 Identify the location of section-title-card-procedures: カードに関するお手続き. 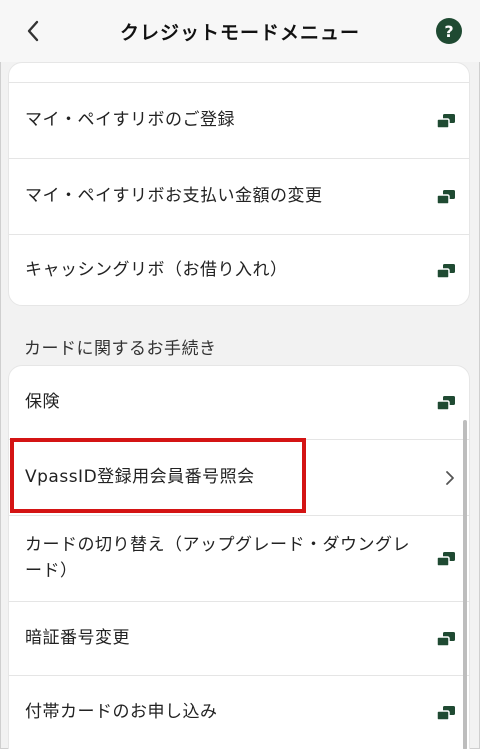
(120, 349).